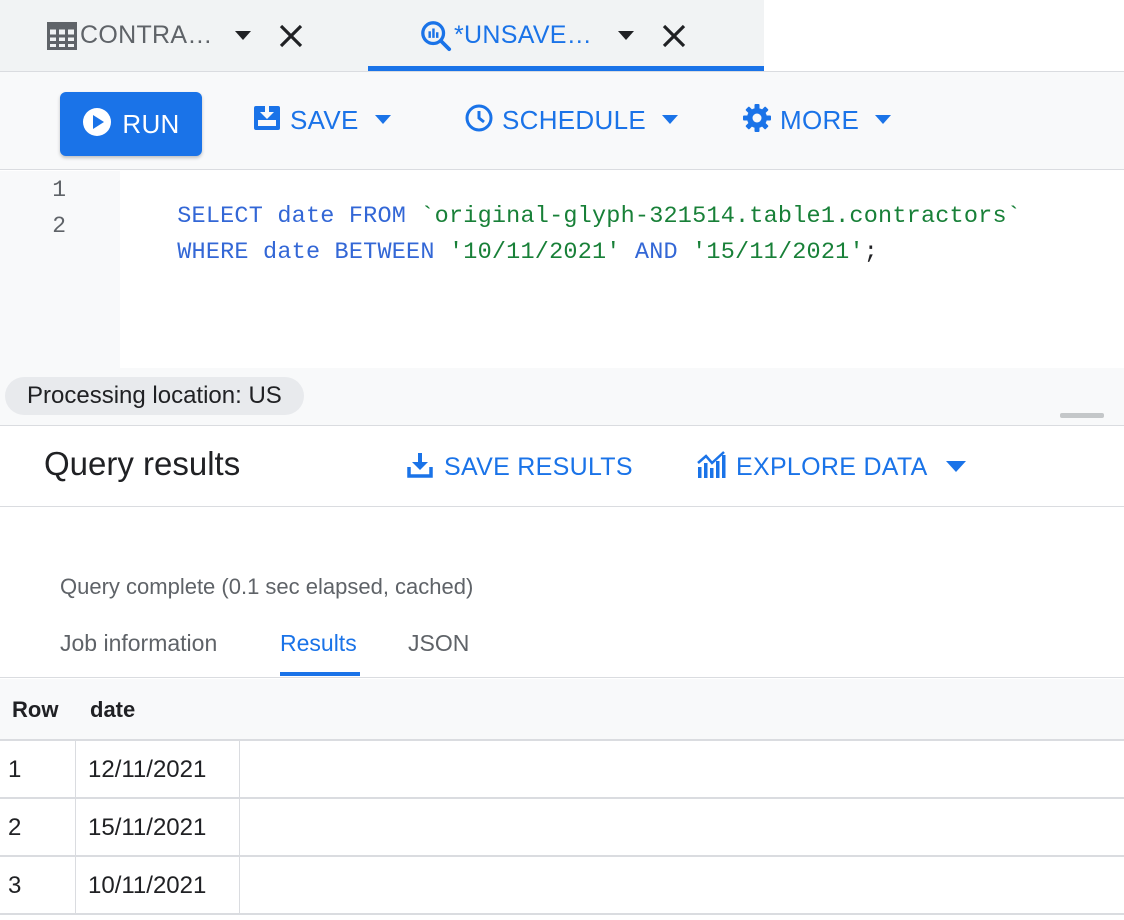 Image resolution: width=1124 pixels, height=920 pixels. I want to click on line-number: 1, so click(59, 190).